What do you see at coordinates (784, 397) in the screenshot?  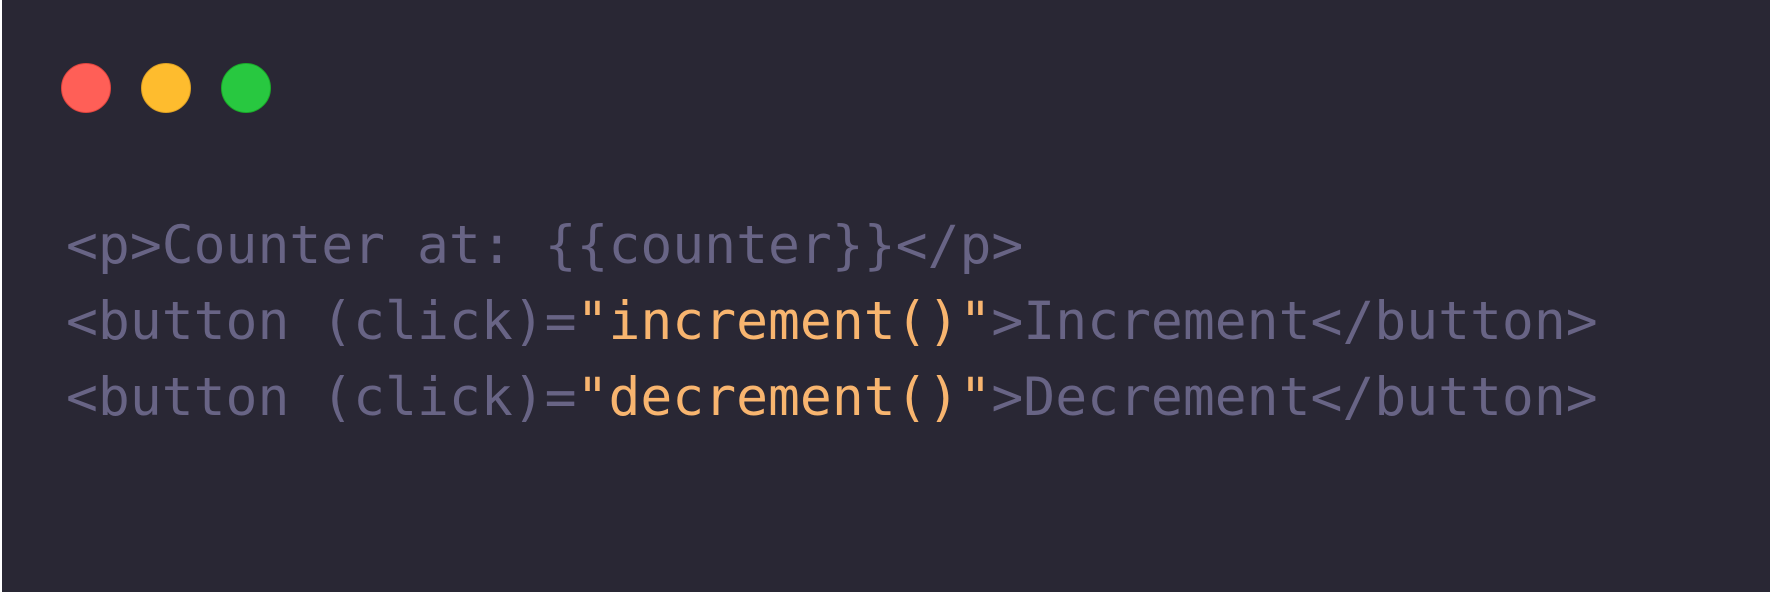 I see `code-string: decrement()` at bounding box center [784, 397].